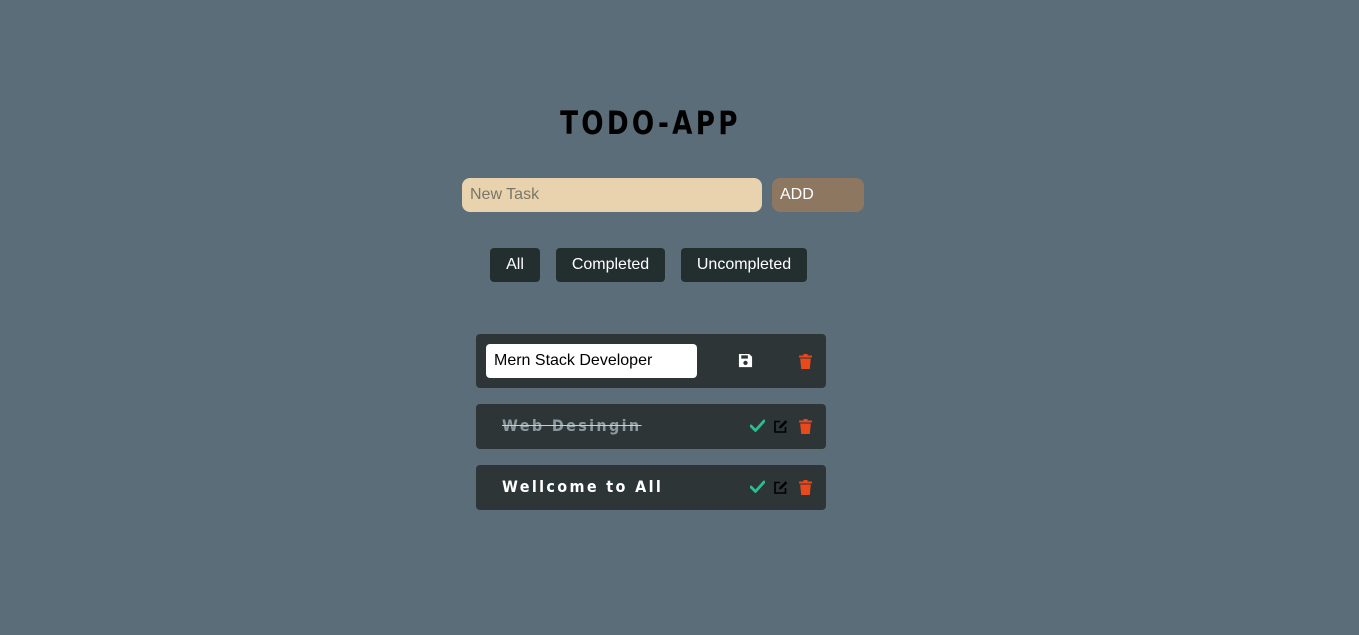  I want to click on add-task-button: ADD, so click(818, 195).